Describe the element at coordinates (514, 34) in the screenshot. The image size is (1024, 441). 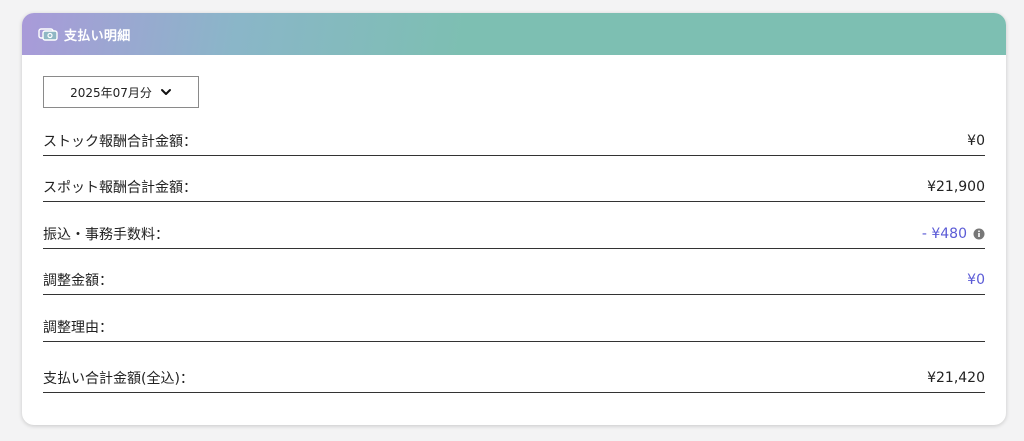
I see `card-header: 支払い明細` at that location.